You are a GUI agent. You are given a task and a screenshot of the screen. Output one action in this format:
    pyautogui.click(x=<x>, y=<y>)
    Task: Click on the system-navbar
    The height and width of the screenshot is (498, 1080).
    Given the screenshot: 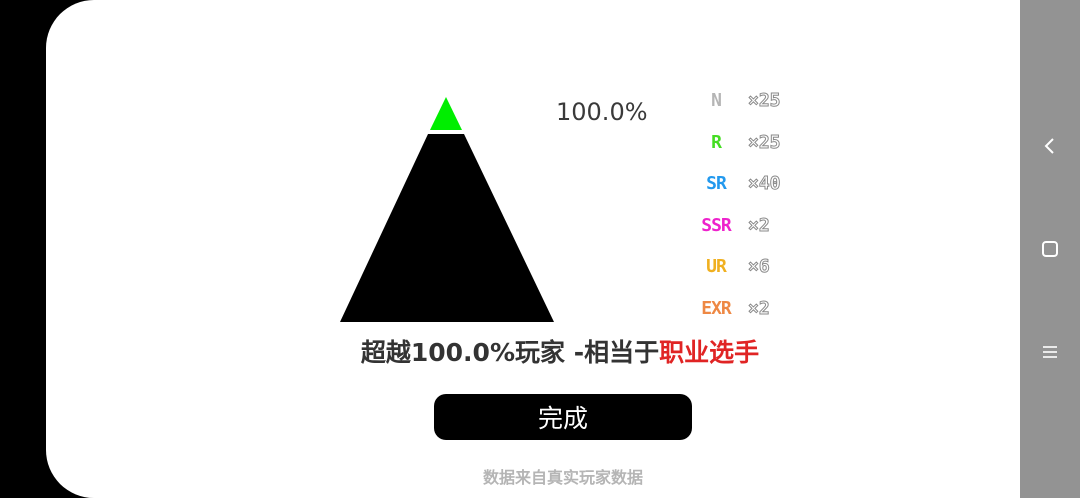 What is the action you would take?
    pyautogui.click(x=1050, y=249)
    